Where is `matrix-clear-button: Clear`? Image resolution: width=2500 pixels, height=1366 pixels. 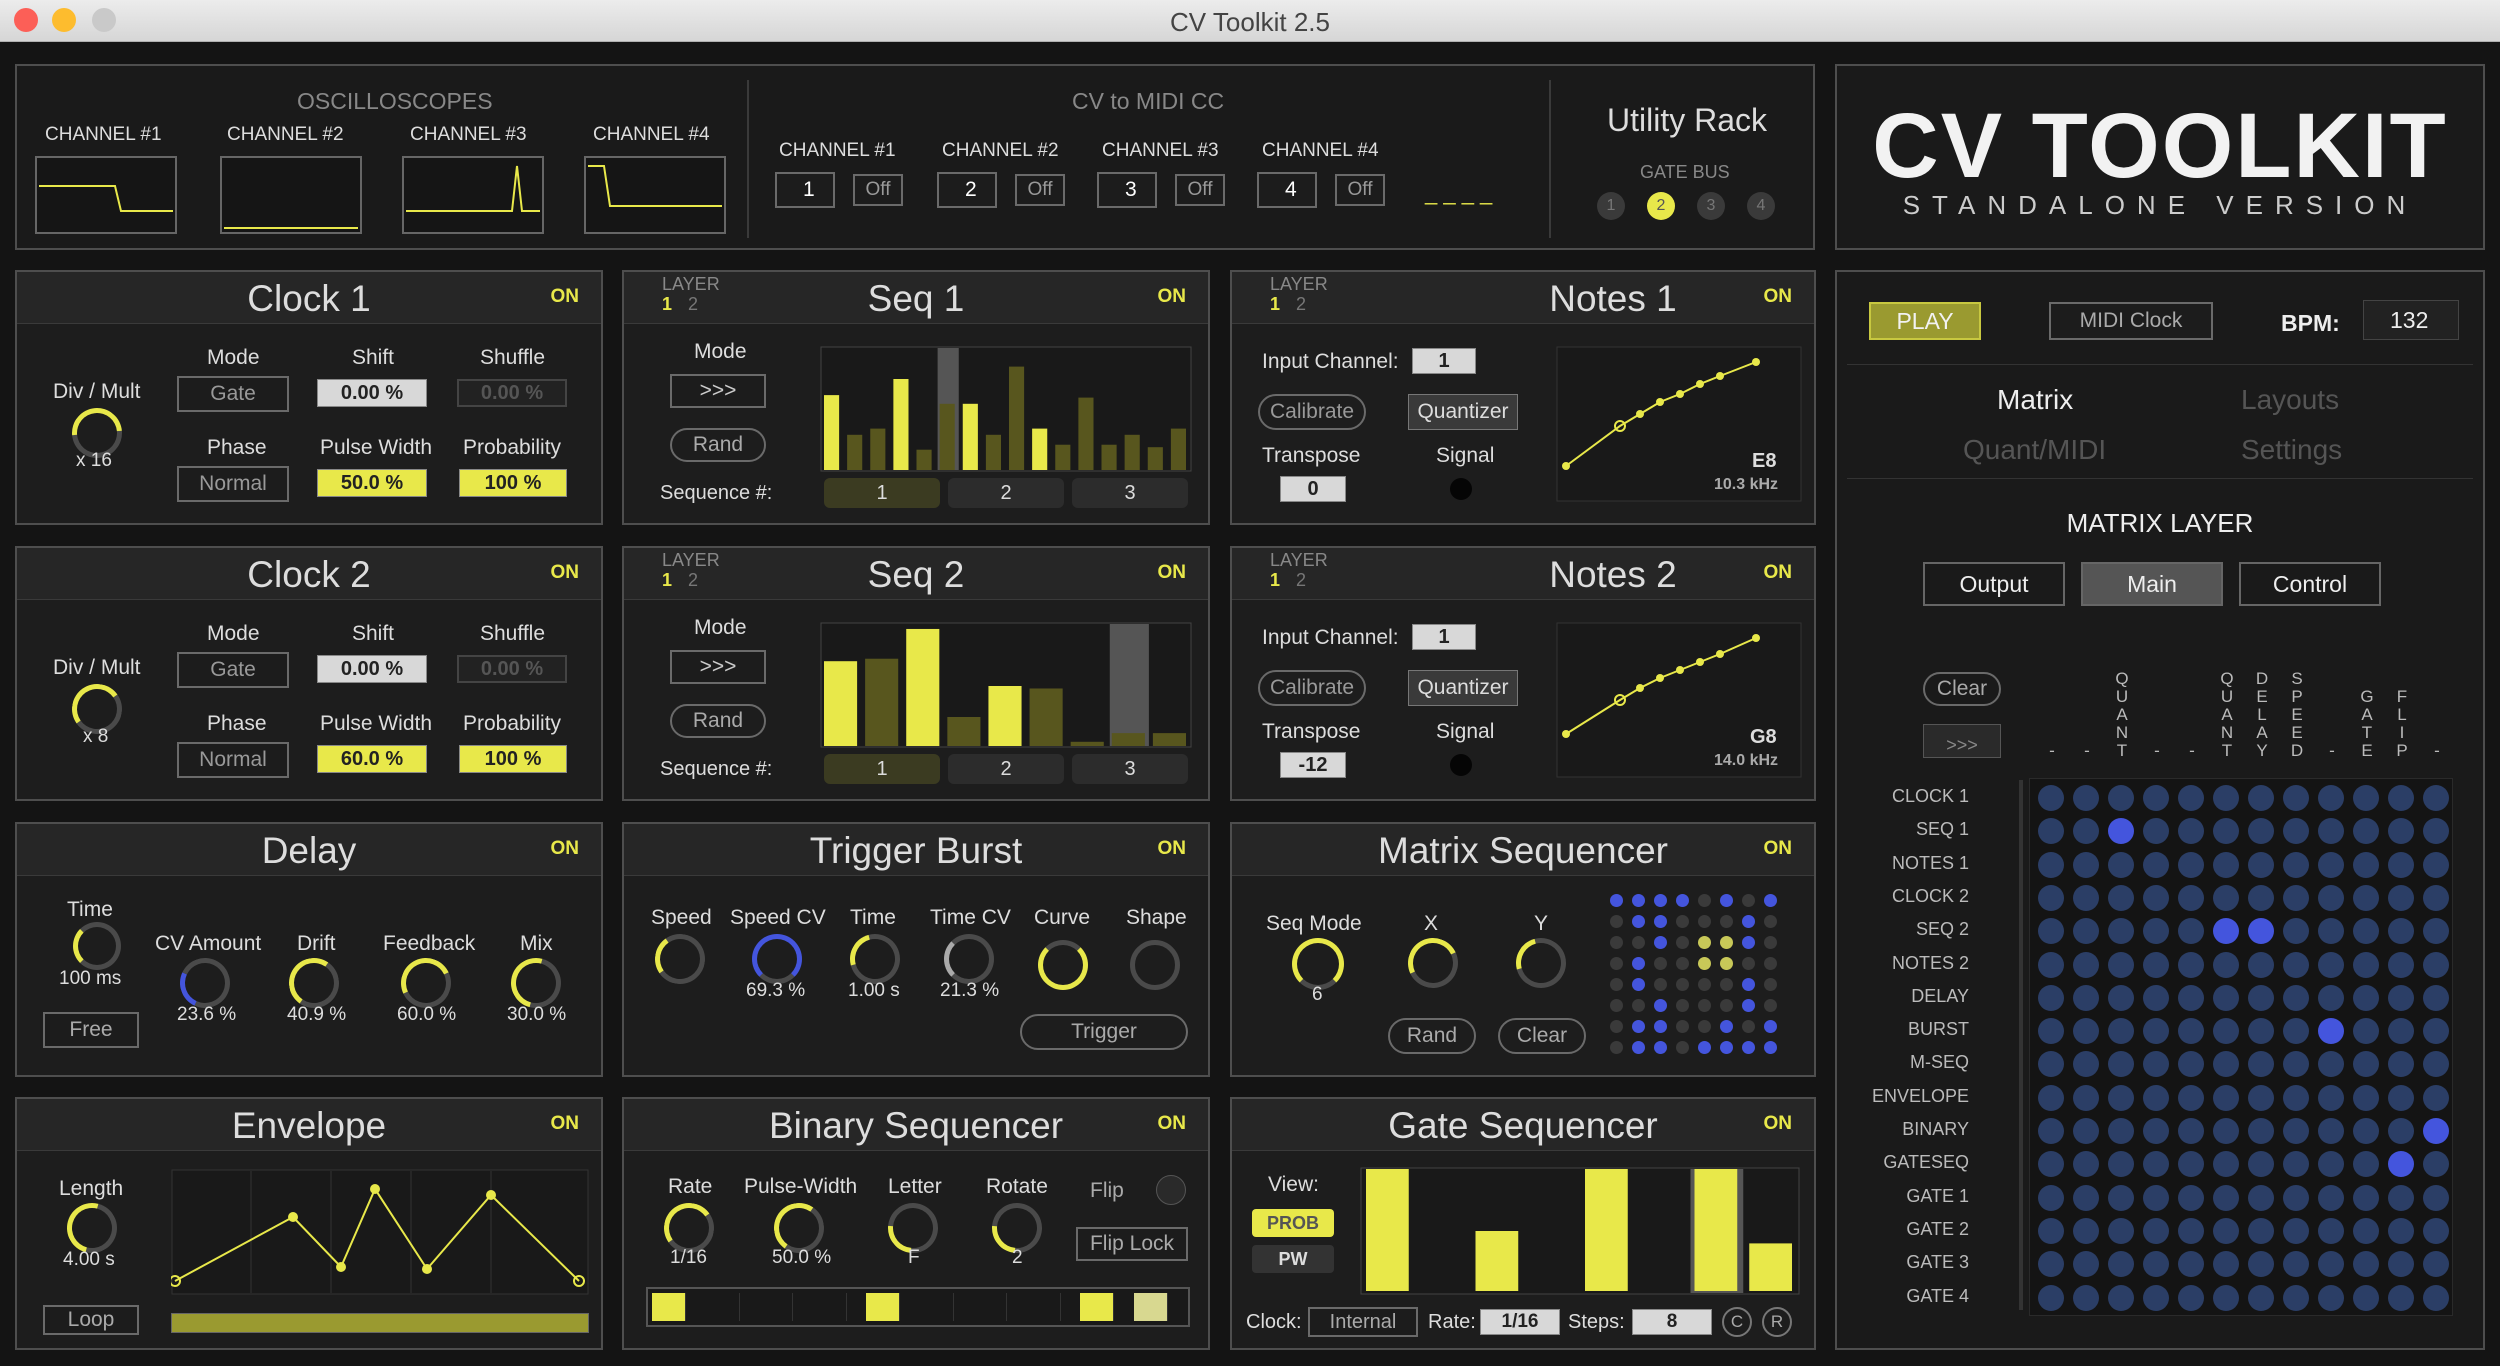
matrix-clear-button: Clear is located at coordinates (1962, 689).